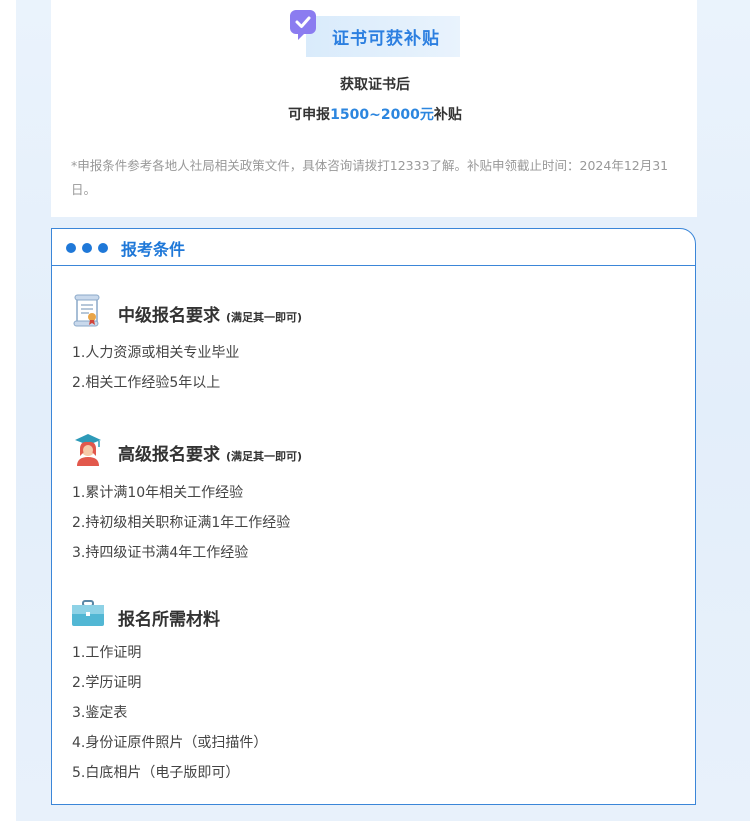 Image resolution: width=750 pixels, height=821 pixels. Describe the element at coordinates (100, 713) in the screenshot. I see `list-item: 3.鉴定表` at that location.